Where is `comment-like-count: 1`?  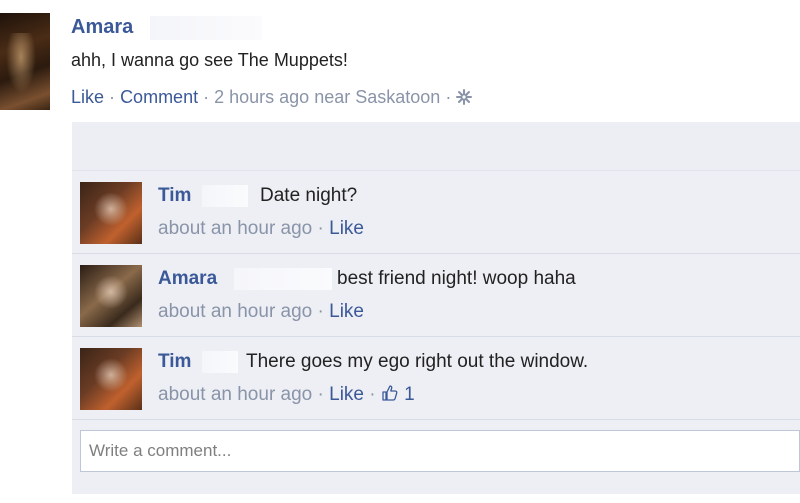 comment-like-count: 1 is located at coordinates (398, 394).